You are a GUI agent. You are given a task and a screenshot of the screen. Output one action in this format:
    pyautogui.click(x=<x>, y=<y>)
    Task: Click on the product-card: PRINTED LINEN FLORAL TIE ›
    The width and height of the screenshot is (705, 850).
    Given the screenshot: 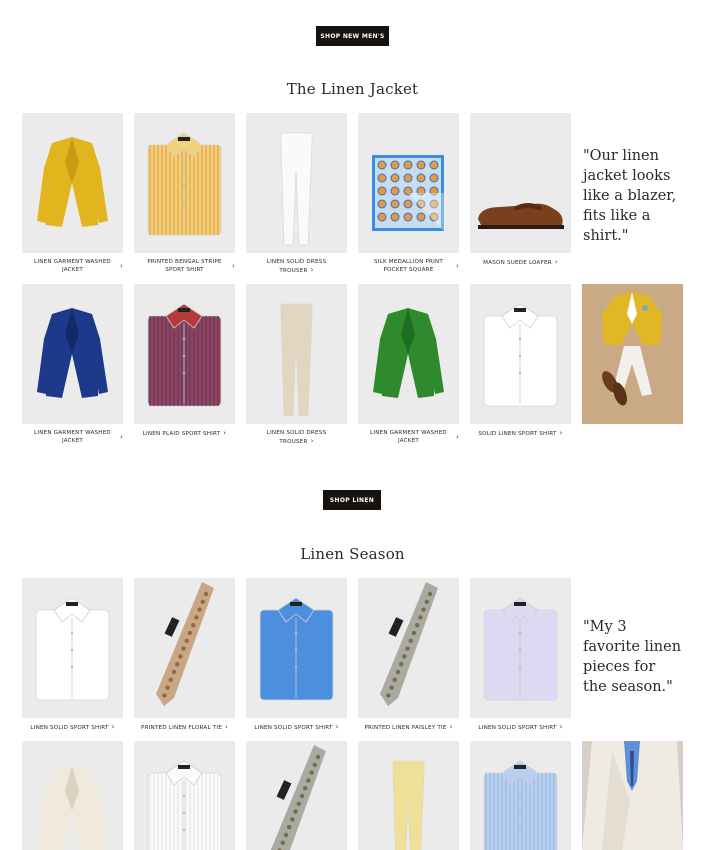 What is the action you would take?
    pyautogui.click(x=184, y=655)
    